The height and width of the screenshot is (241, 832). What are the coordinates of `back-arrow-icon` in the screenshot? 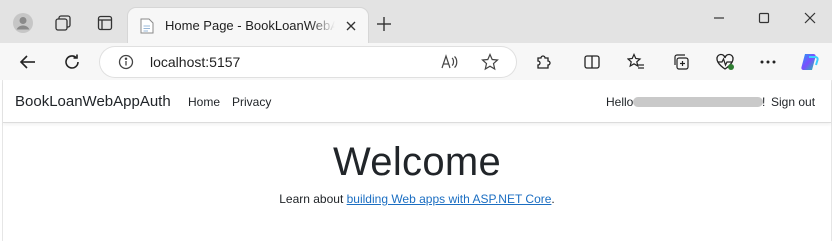 It's located at (28, 62).